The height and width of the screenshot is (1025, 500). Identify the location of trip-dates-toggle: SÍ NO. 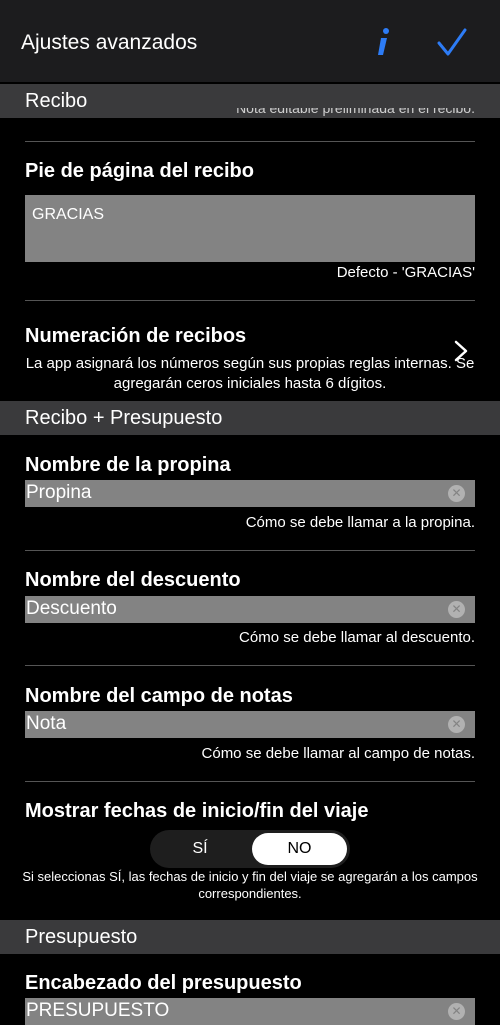
(250, 849).